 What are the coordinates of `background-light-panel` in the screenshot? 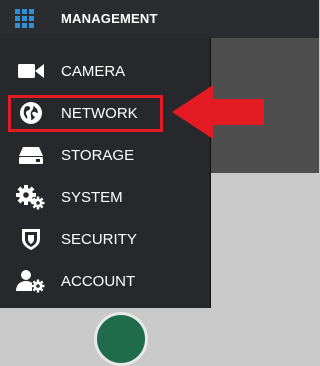 It's located at (264, 248).